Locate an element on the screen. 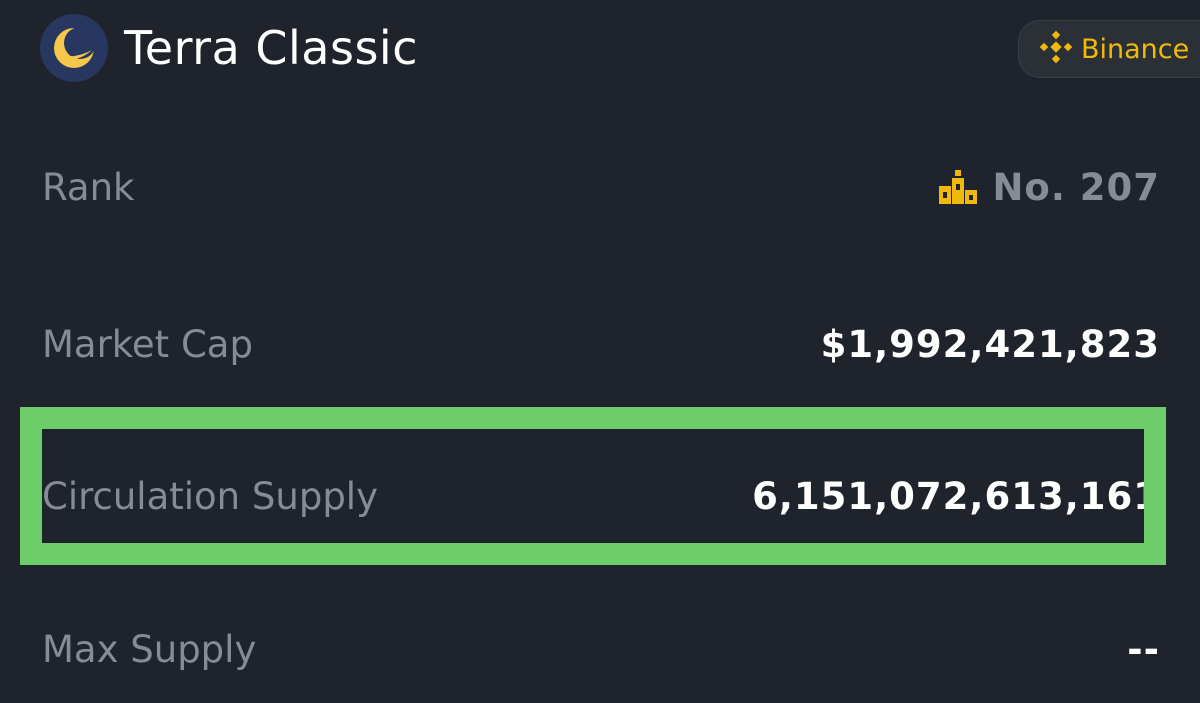  coin-name: Terra Classic is located at coordinates (271, 48).